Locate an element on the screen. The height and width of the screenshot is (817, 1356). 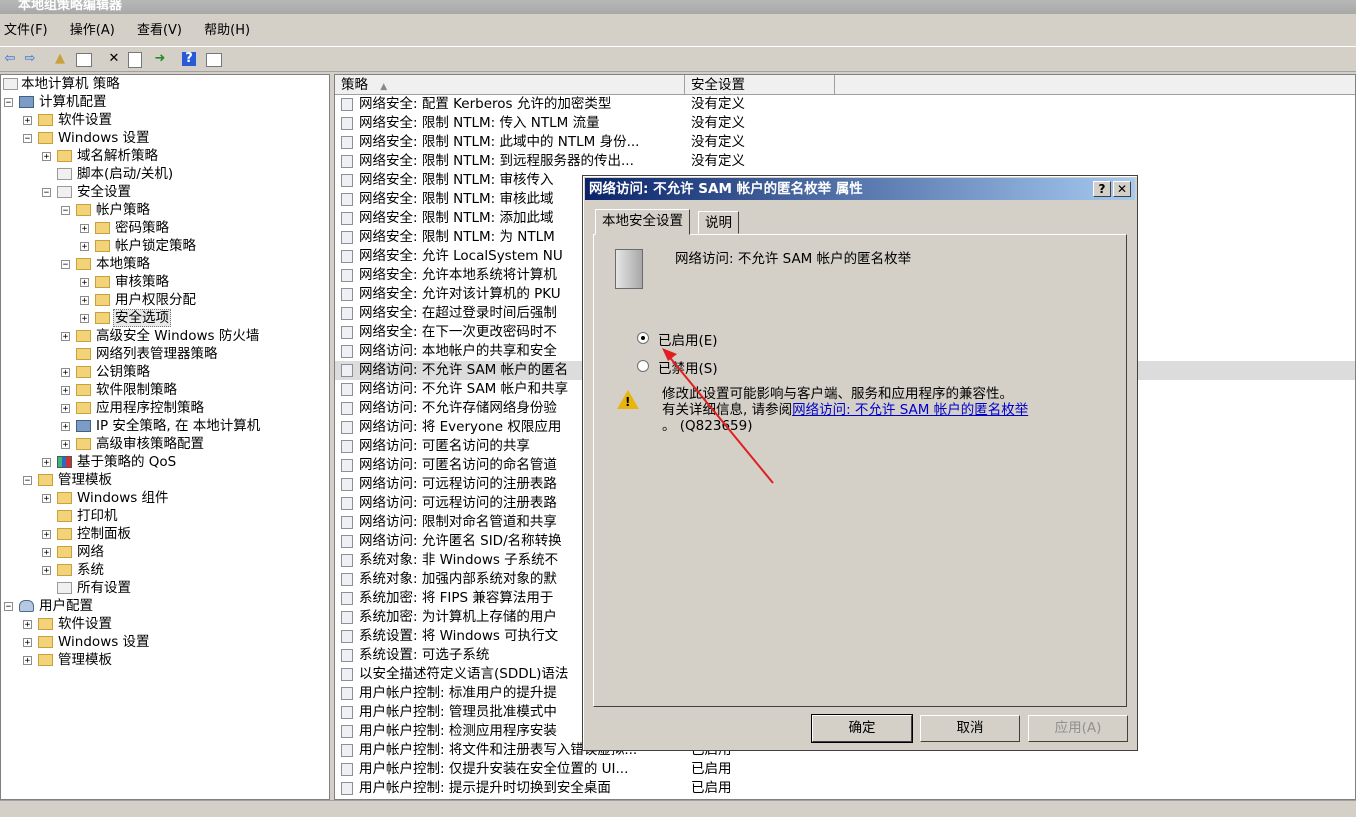
tab-local-security-setting: 本地安全设置 is located at coordinates (642, 222).